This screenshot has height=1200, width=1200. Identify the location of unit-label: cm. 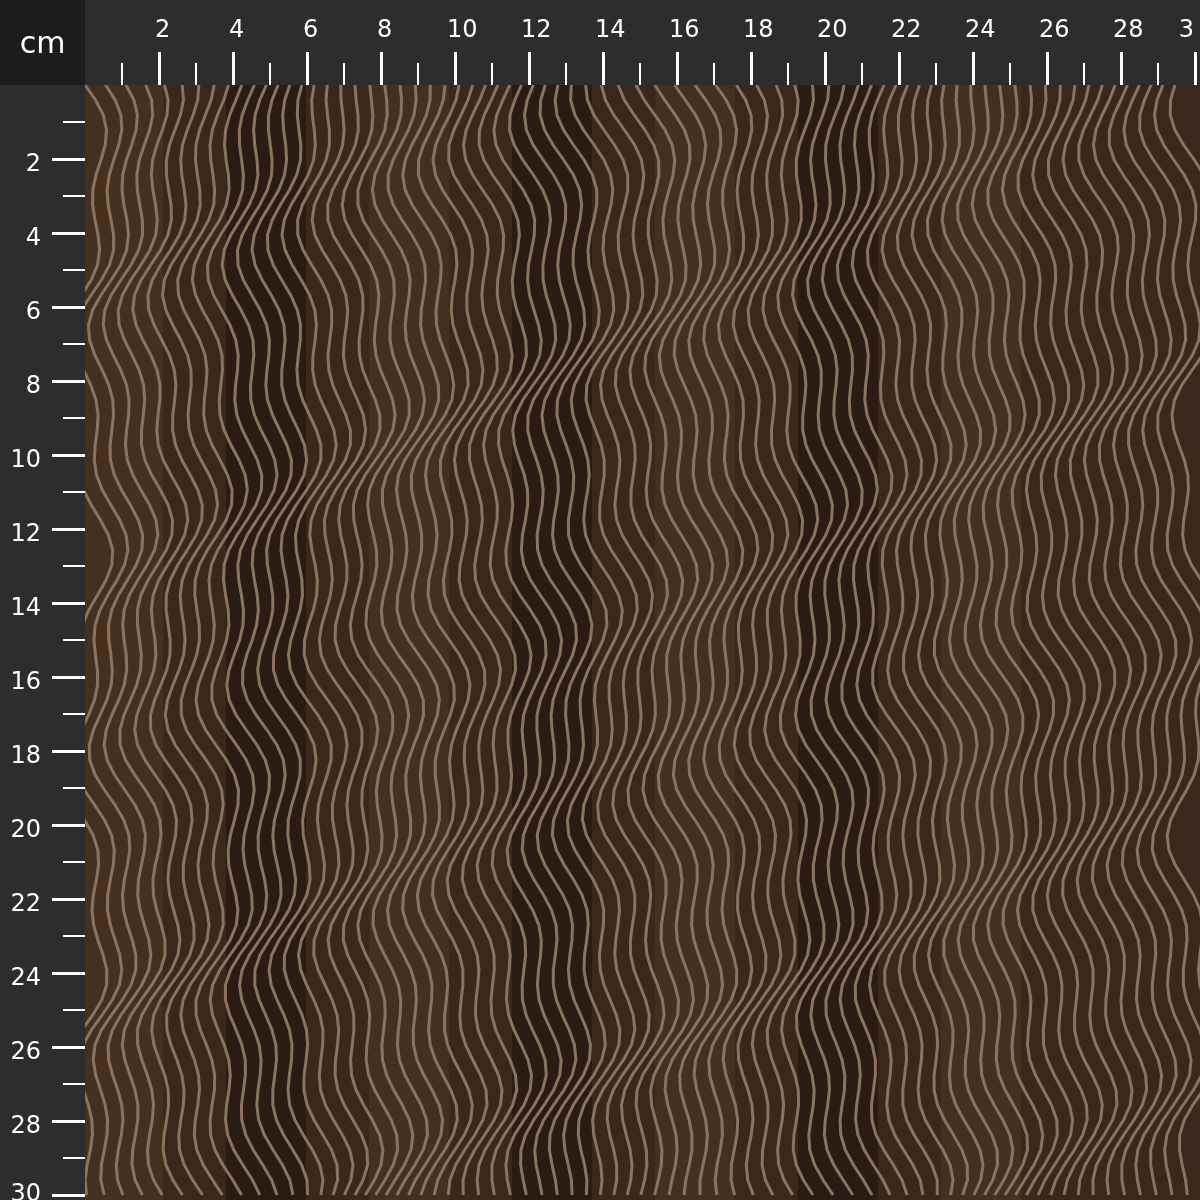
(42, 42).